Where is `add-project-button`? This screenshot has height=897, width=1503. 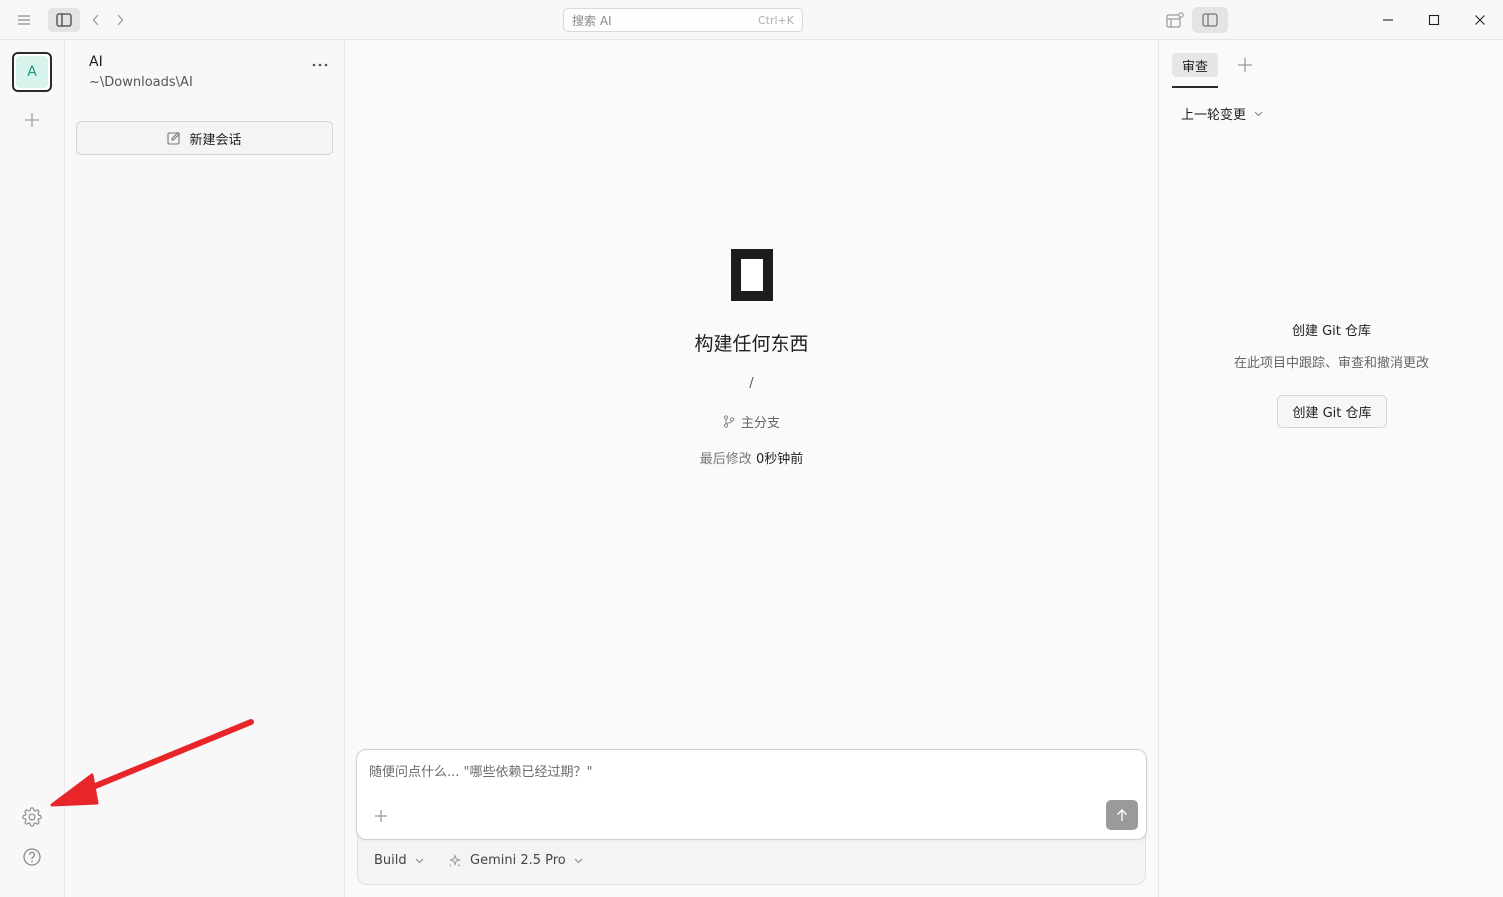
add-project-button is located at coordinates (32, 120).